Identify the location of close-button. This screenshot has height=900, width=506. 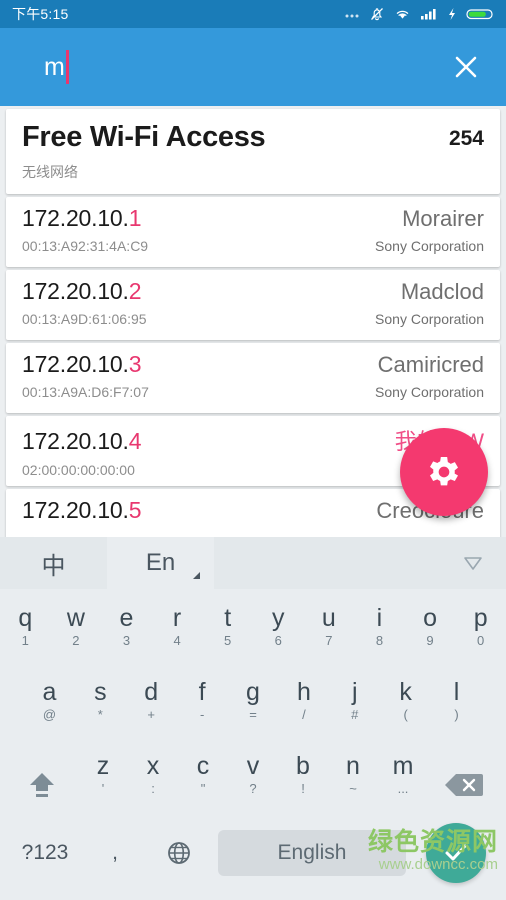
(466, 67).